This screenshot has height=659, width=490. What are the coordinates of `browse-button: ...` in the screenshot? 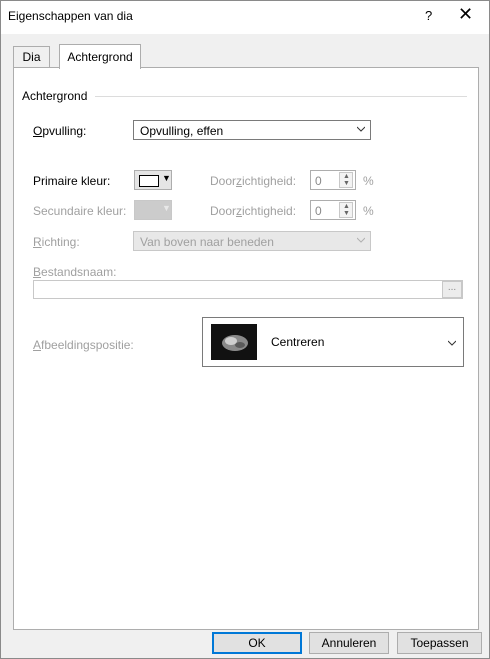 It's located at (452, 289).